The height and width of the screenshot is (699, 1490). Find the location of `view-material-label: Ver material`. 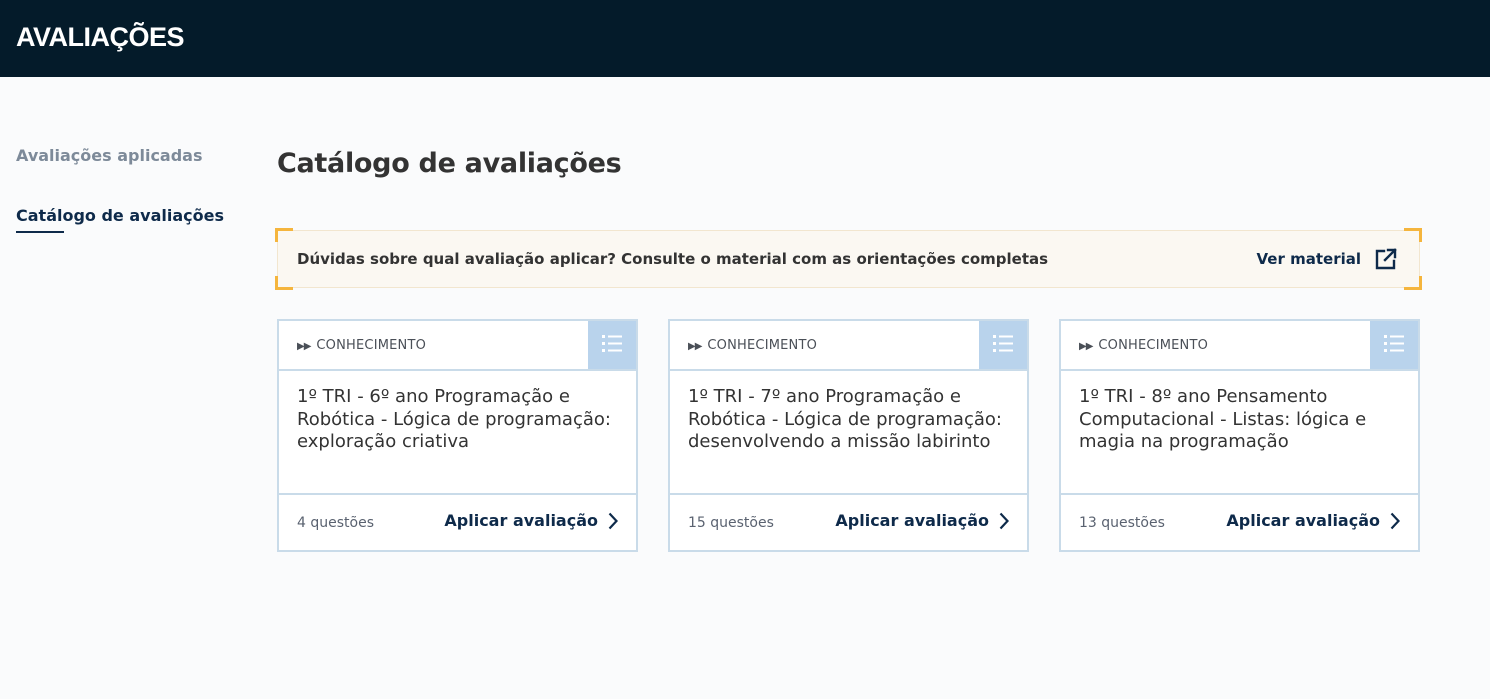

view-material-label: Ver material is located at coordinates (1308, 259).